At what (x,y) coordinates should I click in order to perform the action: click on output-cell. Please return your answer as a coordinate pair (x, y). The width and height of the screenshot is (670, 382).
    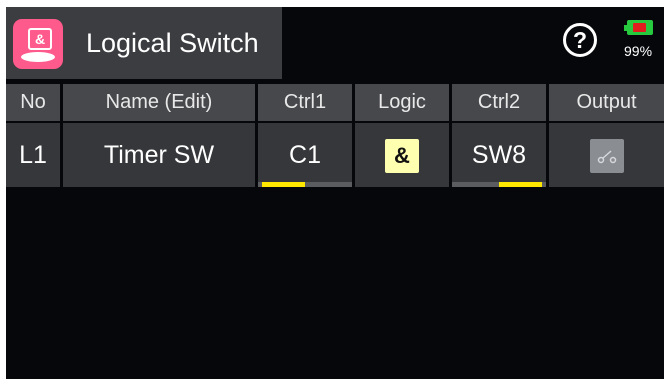
    Looking at the image, I should click on (606, 155).